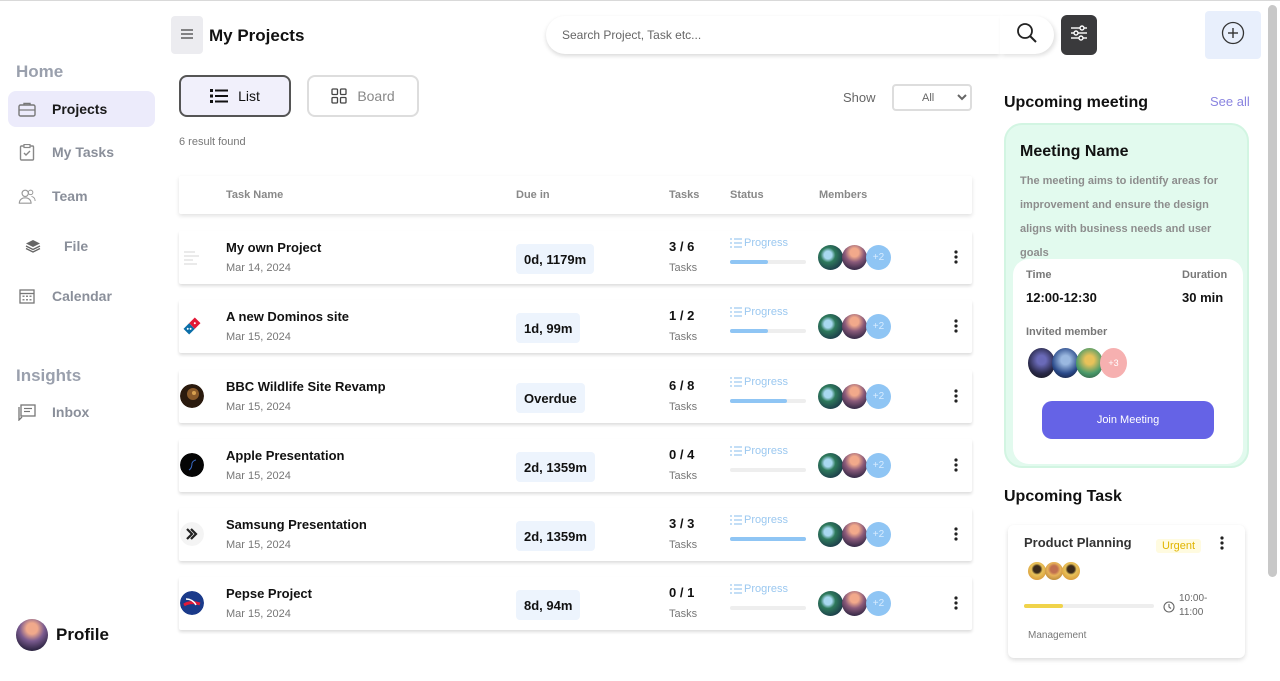  Describe the element at coordinates (1089, 606) in the screenshot. I see `task-progress-bar` at that location.